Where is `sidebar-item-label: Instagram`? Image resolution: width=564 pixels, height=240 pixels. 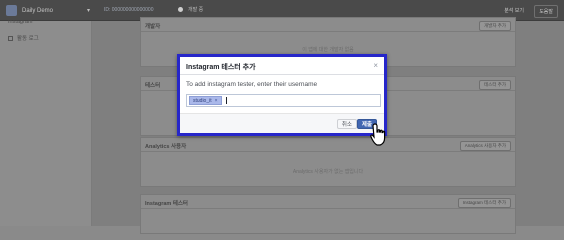 sidebar-item-label: Instagram is located at coordinates (20, 22).